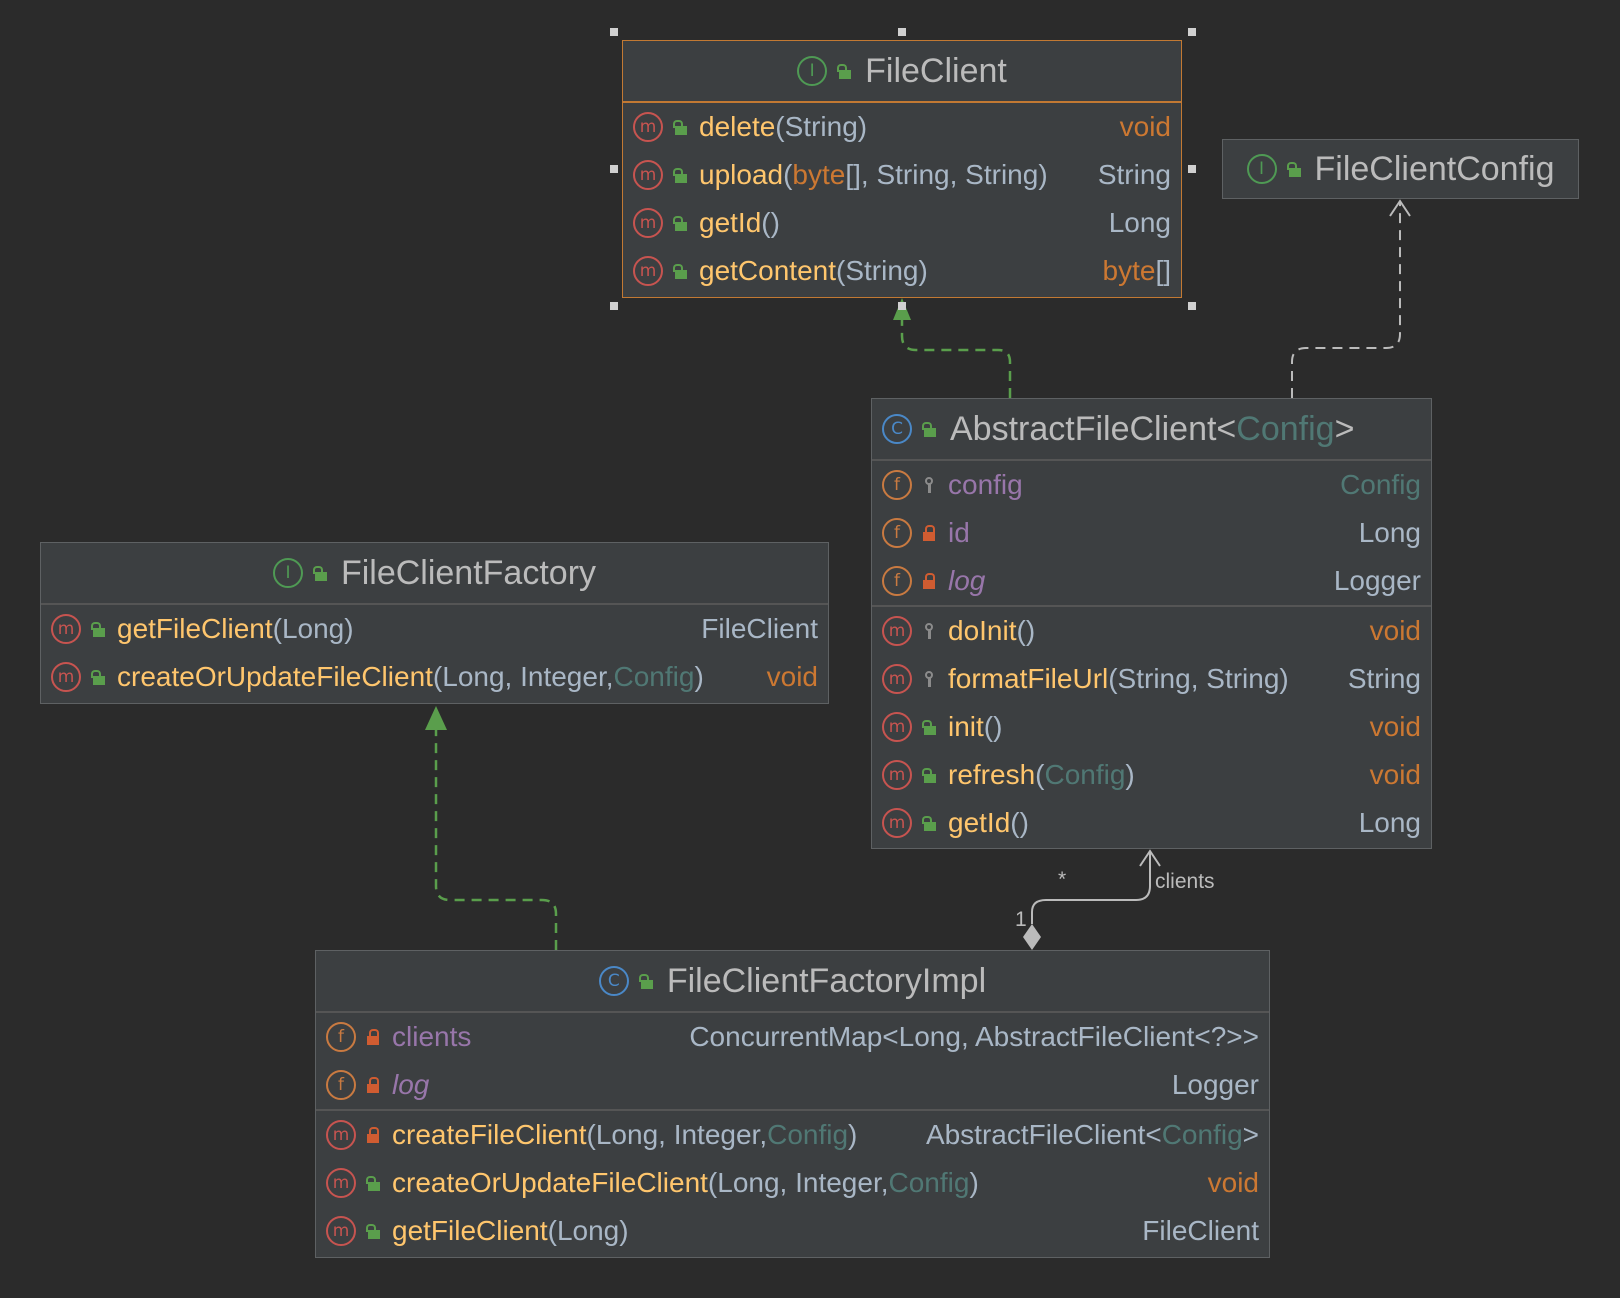  What do you see at coordinates (432, 1036) in the screenshot?
I see `field-name: clients` at bounding box center [432, 1036].